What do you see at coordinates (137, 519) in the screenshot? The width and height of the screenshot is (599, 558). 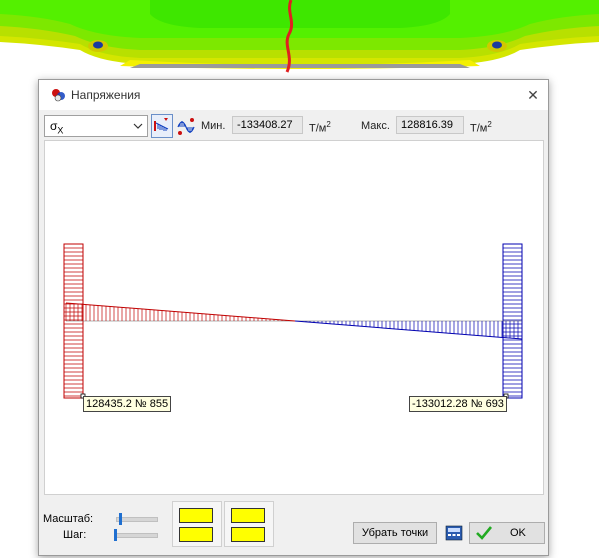 I see `scale-slider` at bounding box center [137, 519].